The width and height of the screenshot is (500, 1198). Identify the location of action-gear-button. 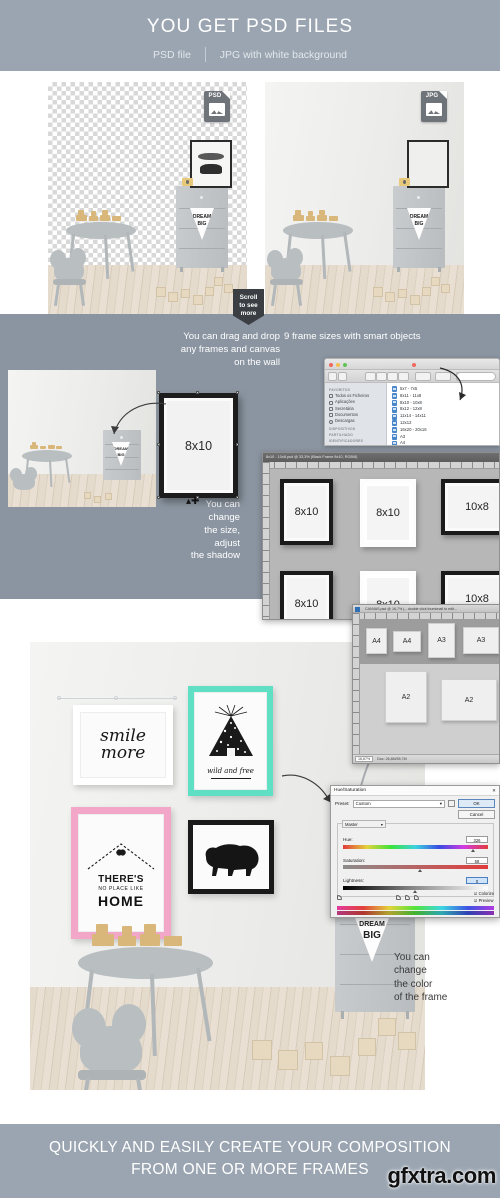
(423, 376).